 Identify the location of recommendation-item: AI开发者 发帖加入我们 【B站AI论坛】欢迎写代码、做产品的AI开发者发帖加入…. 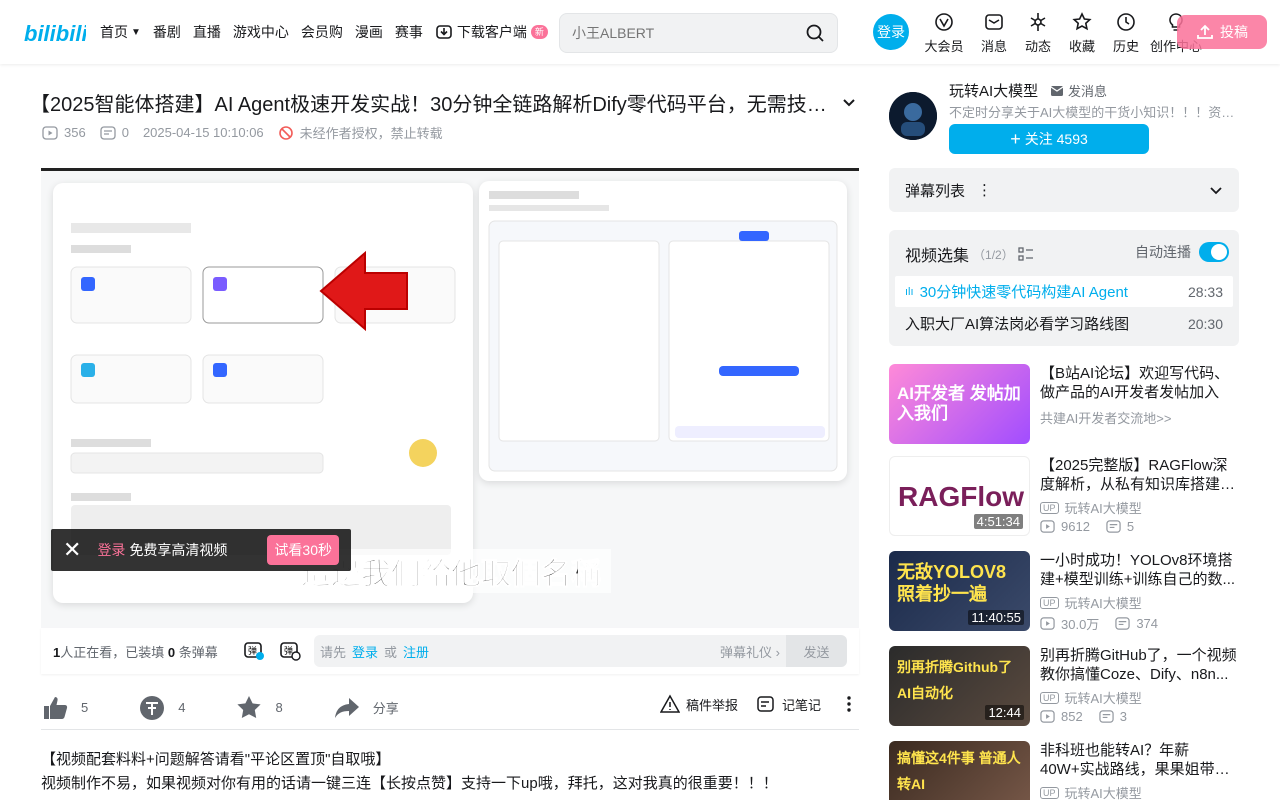
(1064, 404).